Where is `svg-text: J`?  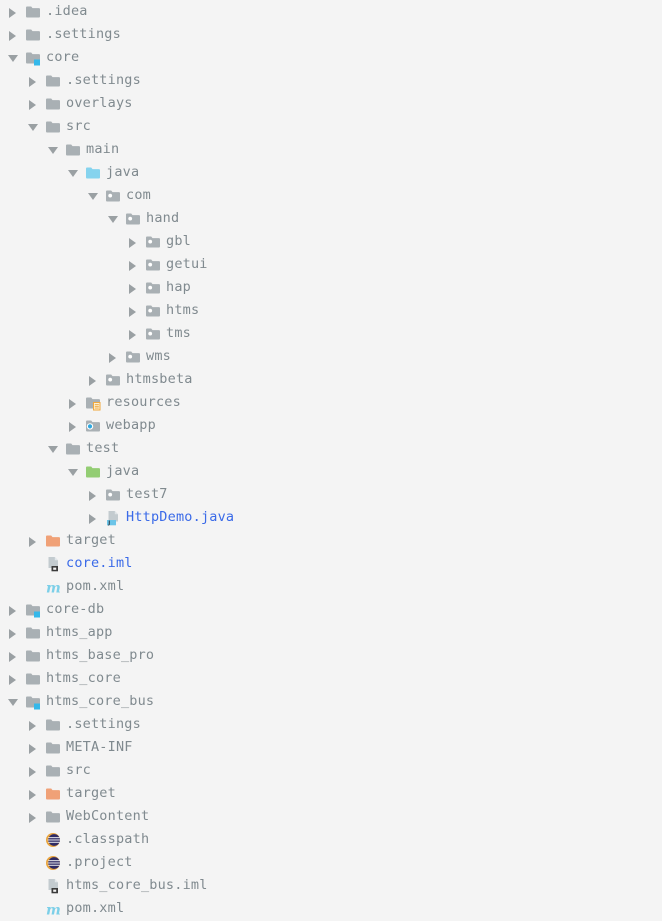
svg-text: J is located at coordinates (108, 522).